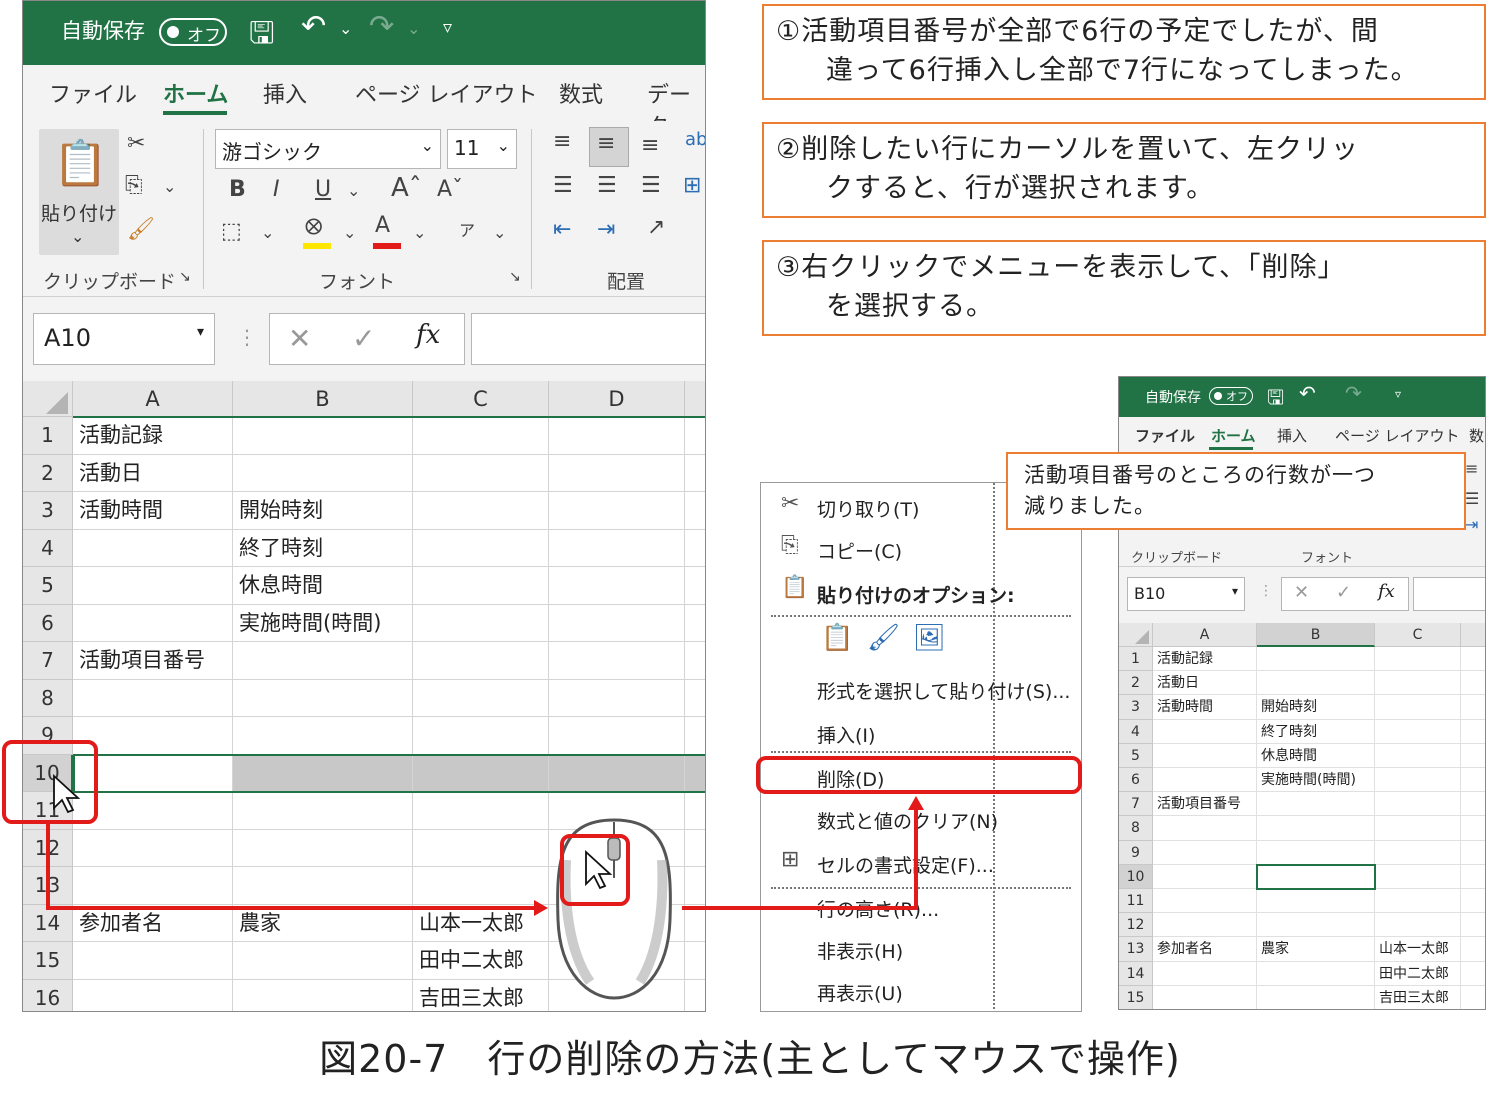 This screenshot has height=1104, width=1500. I want to click on grid-cell: 参加者名, so click(153, 923).